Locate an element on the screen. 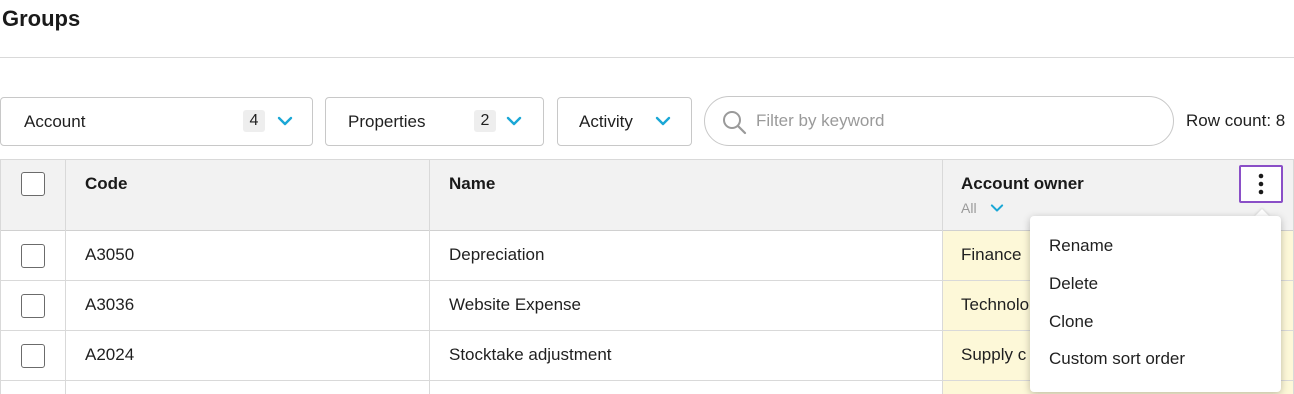  name-cell: Stocktake adjustment is located at coordinates (530, 354).